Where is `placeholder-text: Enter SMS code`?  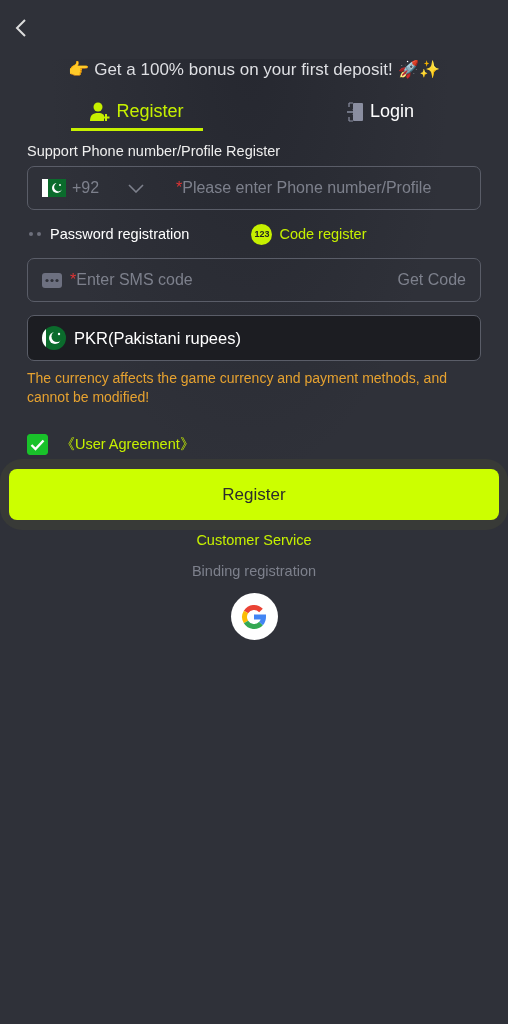
placeholder-text: Enter SMS code is located at coordinates (134, 280).